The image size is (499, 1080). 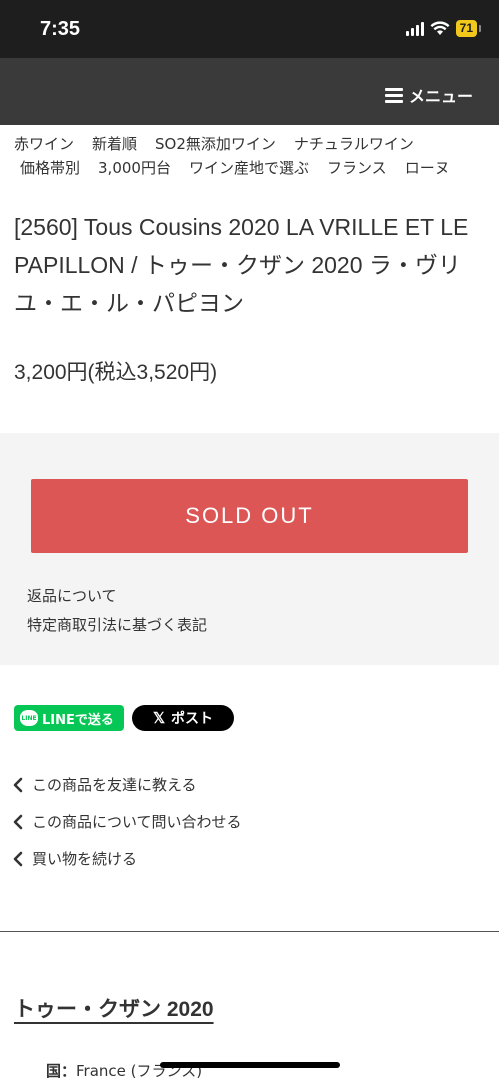 What do you see at coordinates (354, 144) in the screenshot?
I see `breadcrumb-item: ナチュラルワイン` at bounding box center [354, 144].